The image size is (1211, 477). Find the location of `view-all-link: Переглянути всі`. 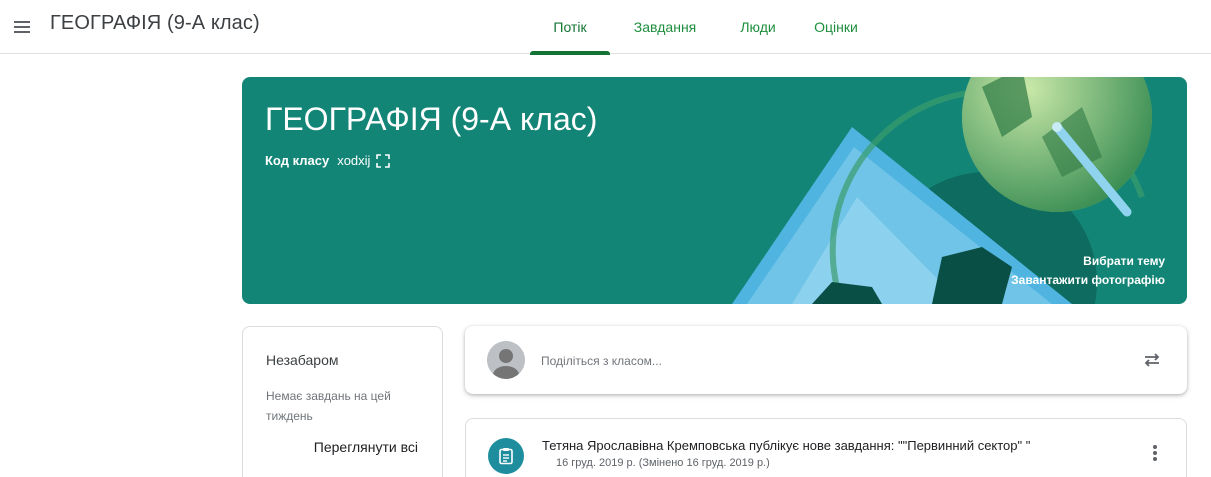

view-all-link: Переглянути всі is located at coordinates (366, 447).